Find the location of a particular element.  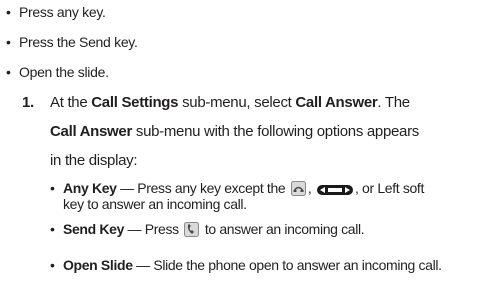

option-desc: , or Left soft is located at coordinates (389, 188).